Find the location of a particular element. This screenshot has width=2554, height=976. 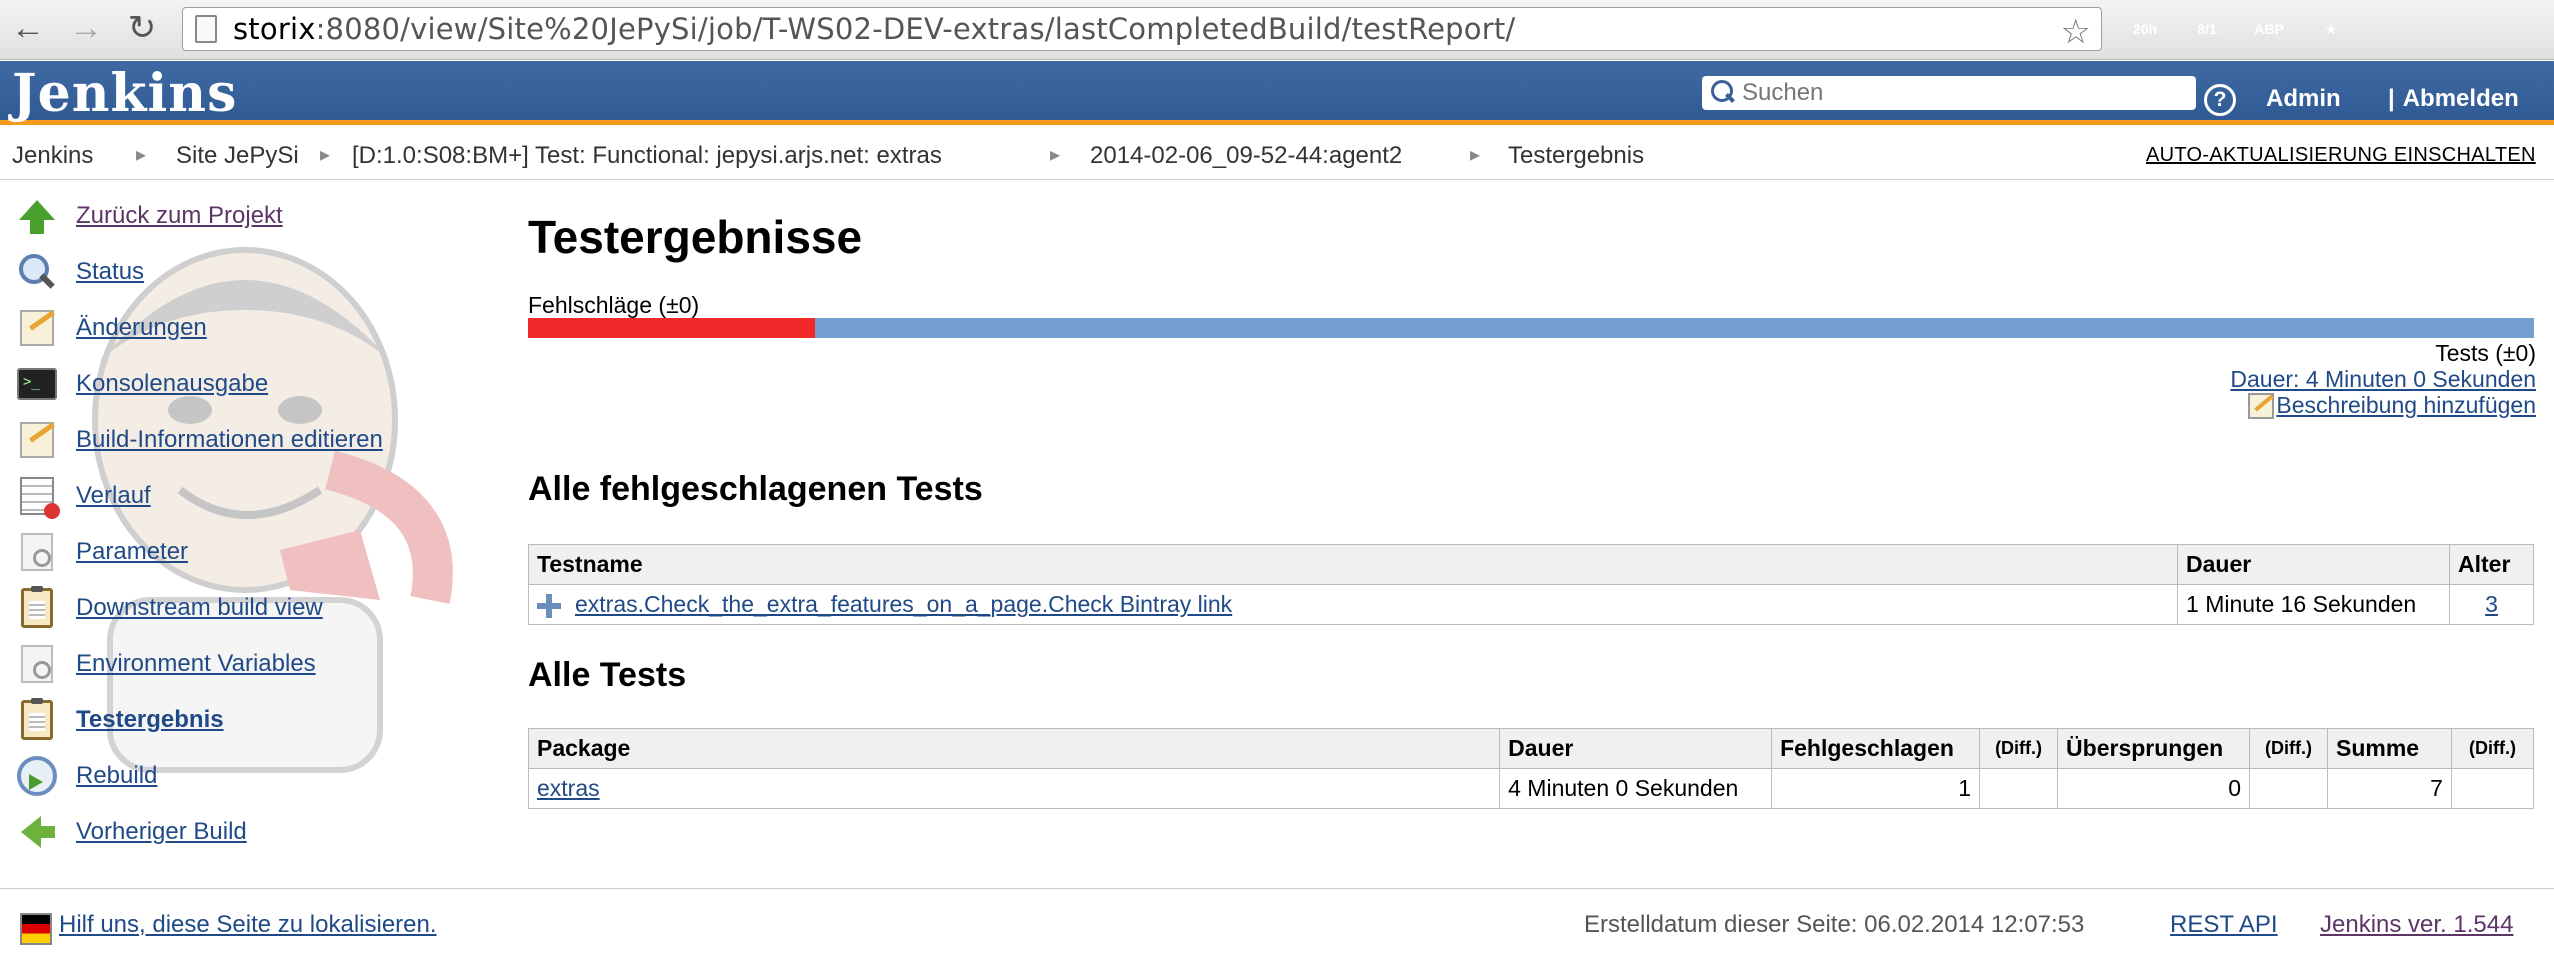

help-icon: ? is located at coordinates (2220, 100).